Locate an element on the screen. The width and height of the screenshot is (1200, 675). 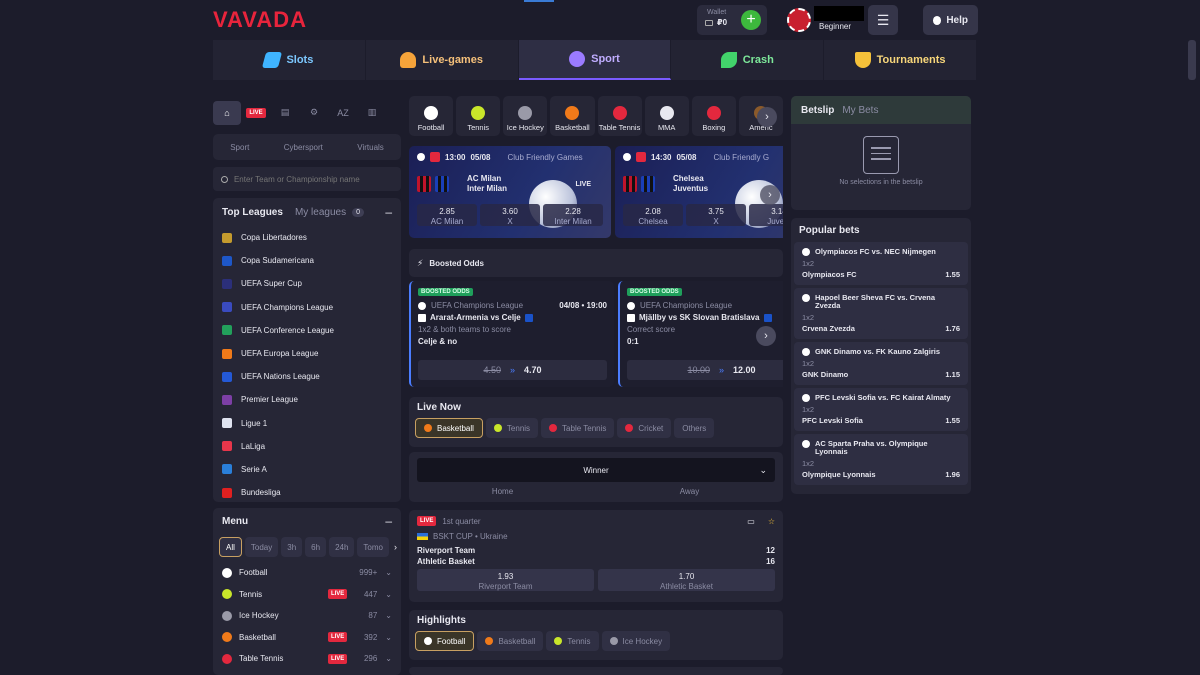
sport-item-football: Football 999+ ⌄ is located at coordinates (307, 573).